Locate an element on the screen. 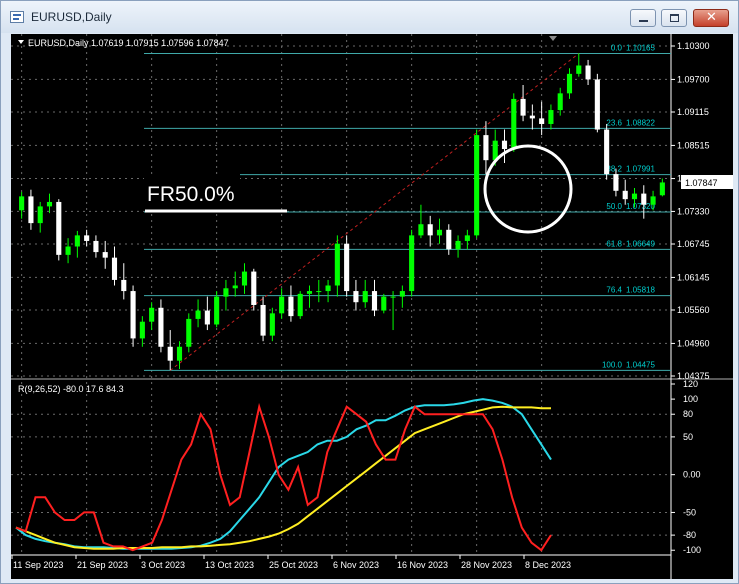 Image resolution: width=739 pixels, height=584 pixels. minimize-button is located at coordinates (643, 18).